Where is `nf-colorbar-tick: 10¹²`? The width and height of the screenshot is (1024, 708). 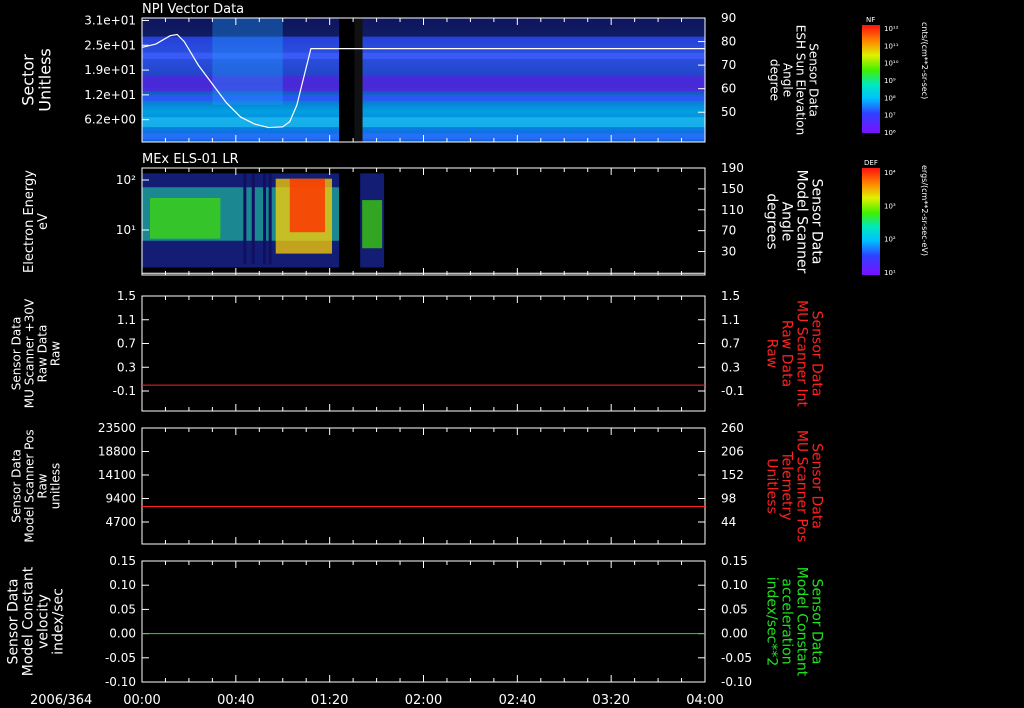
nf-colorbar-tick: 10¹² is located at coordinates (891, 29).